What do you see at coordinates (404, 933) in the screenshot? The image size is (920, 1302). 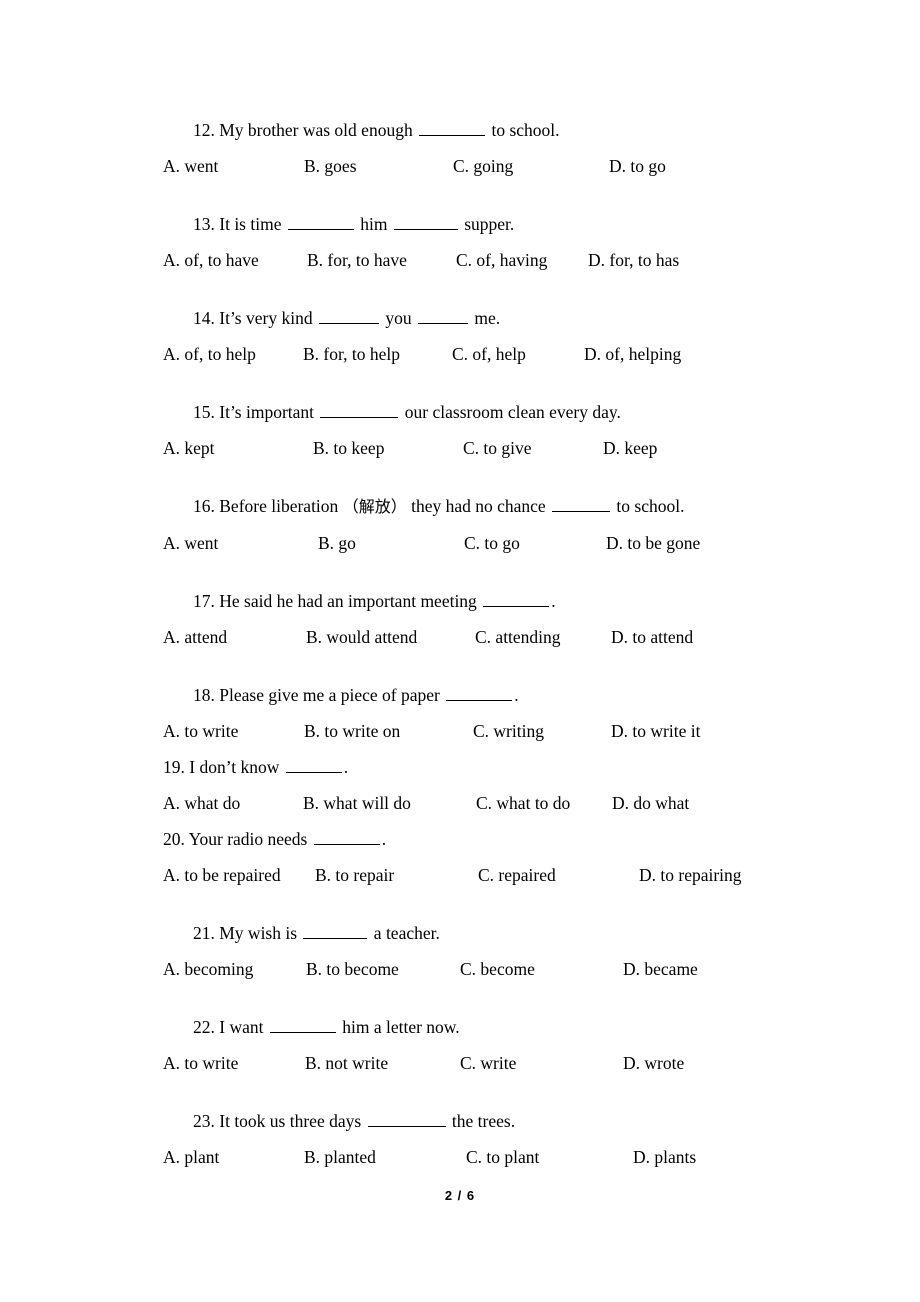 I see `question-text-run: a teacher.` at bounding box center [404, 933].